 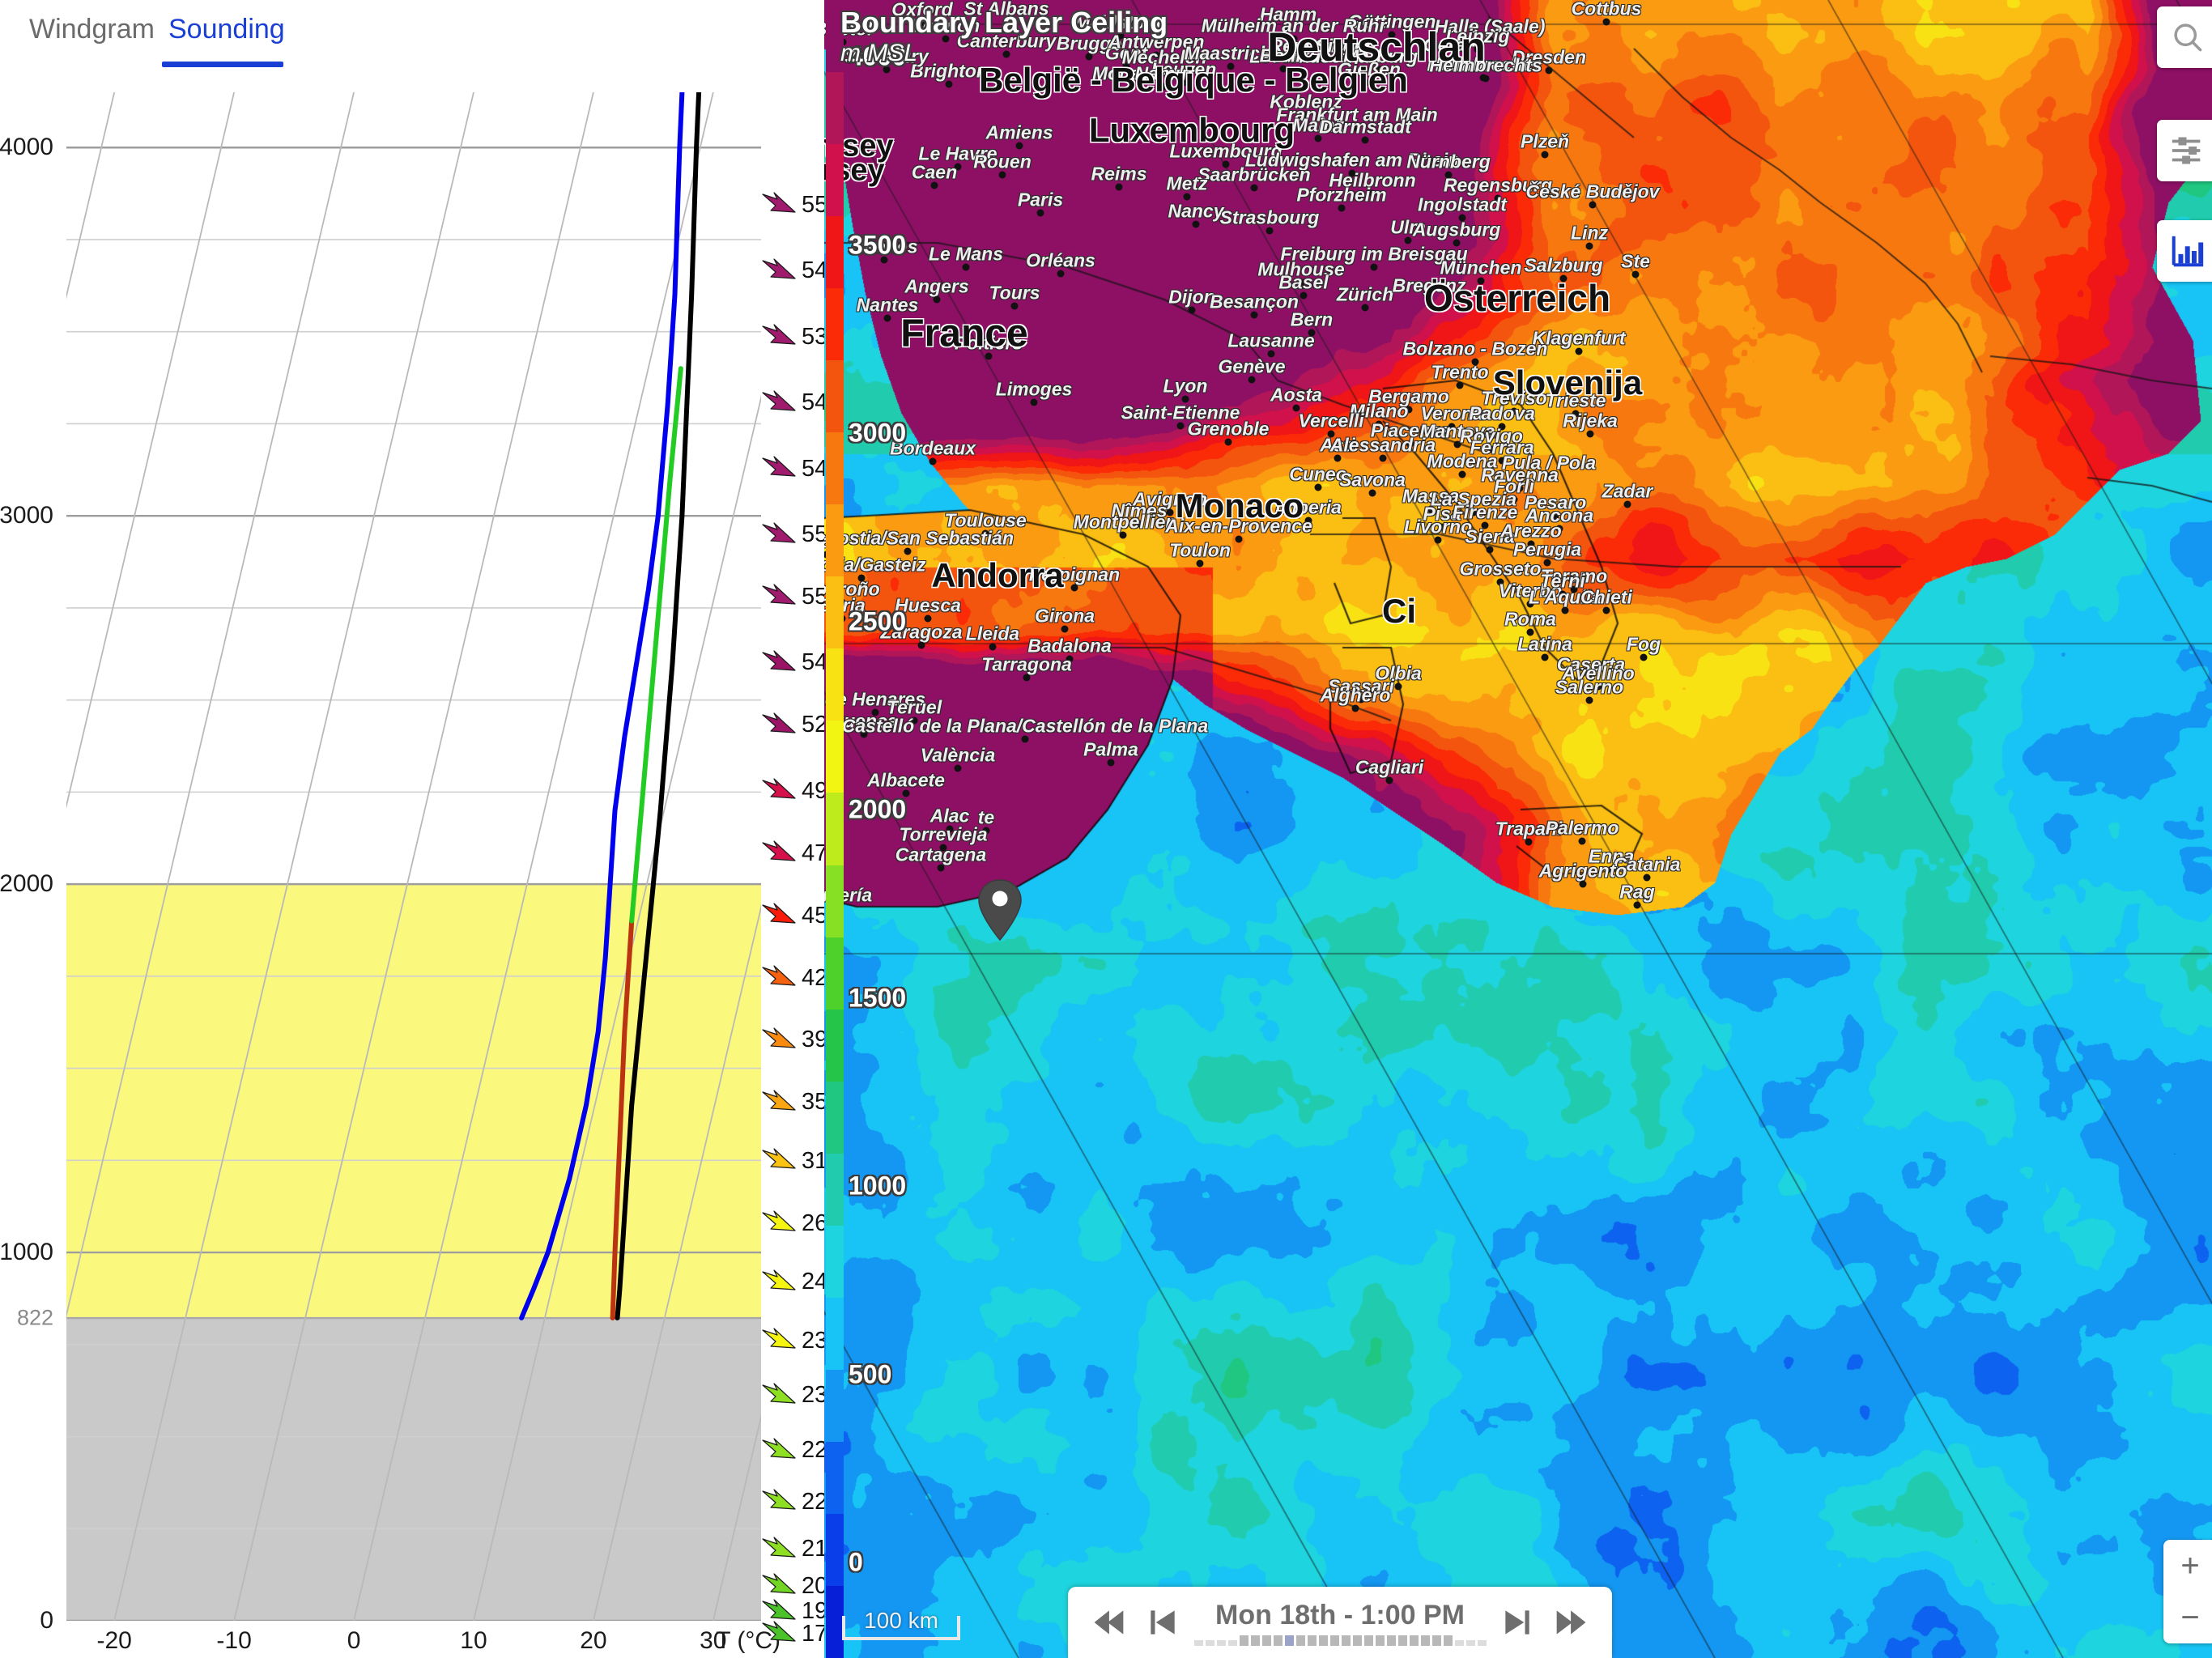 What do you see at coordinates (1372, 480) in the screenshot?
I see `map-place-label: Savona` at bounding box center [1372, 480].